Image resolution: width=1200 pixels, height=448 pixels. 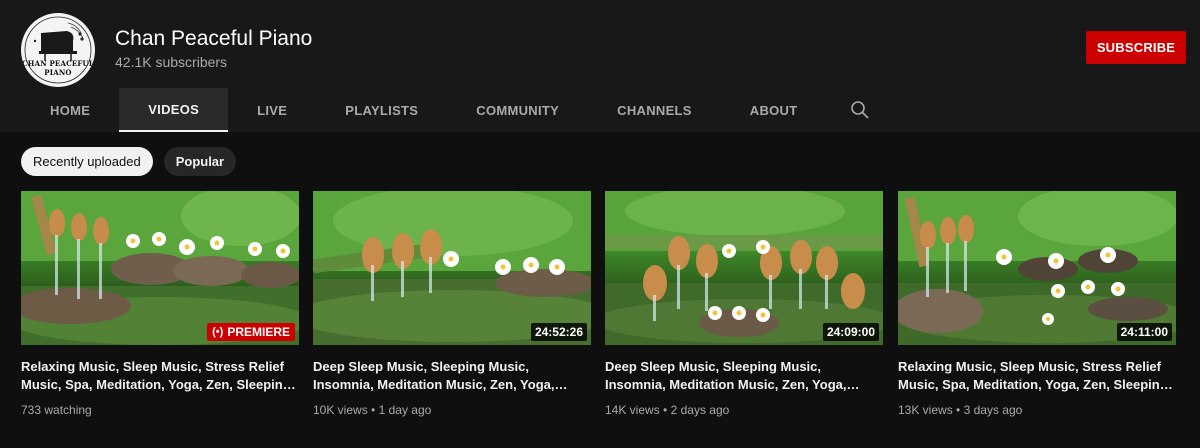 I want to click on video-metadata: 14K views • 2 days ago, so click(x=744, y=410).